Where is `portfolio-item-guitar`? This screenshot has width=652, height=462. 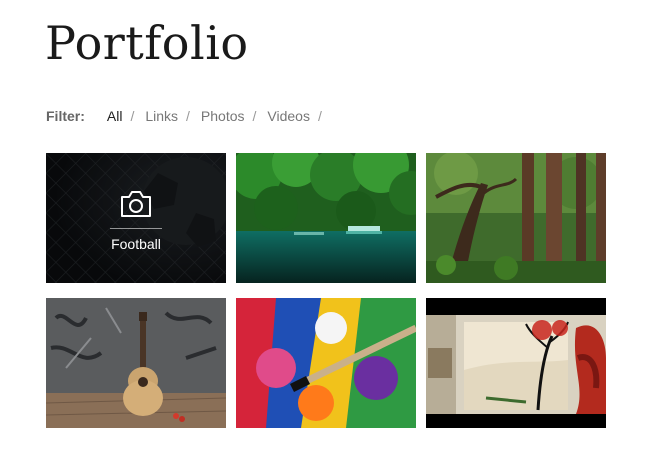
portfolio-item-guitar is located at coordinates (136, 363).